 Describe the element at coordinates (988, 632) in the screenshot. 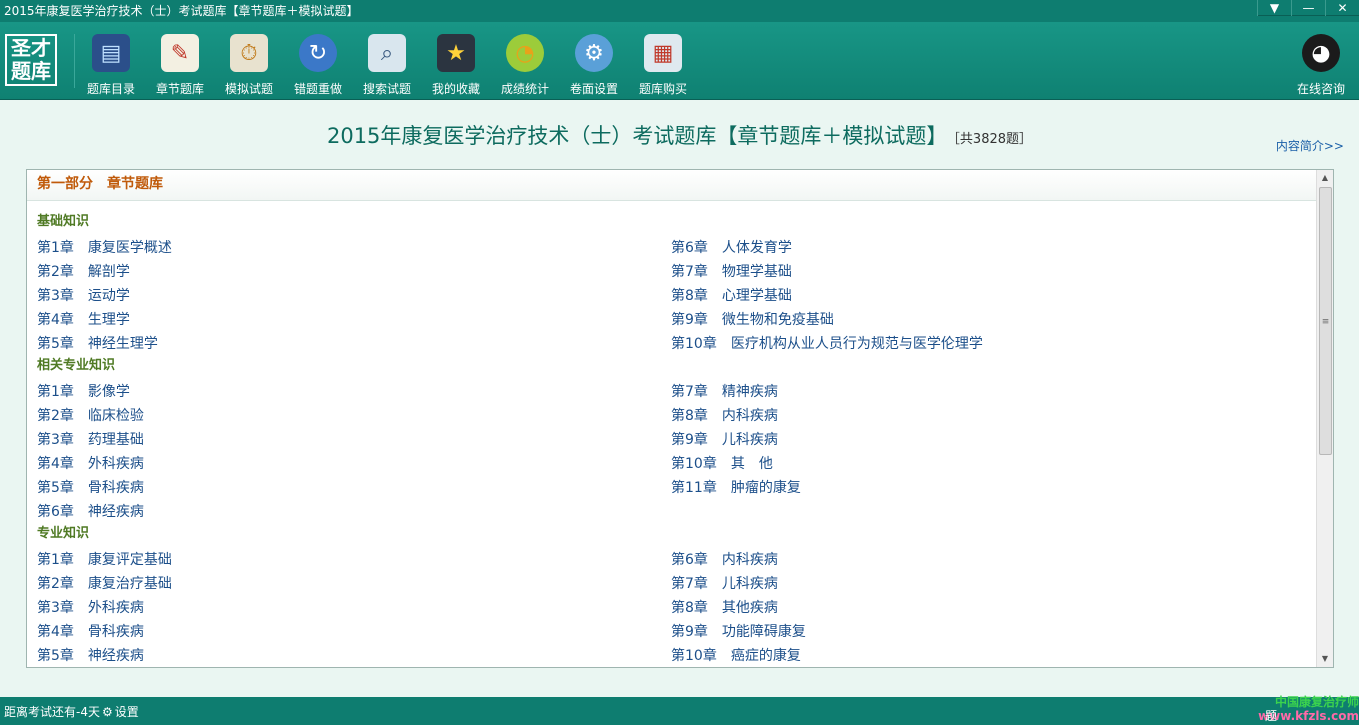

I see `chapter-link: 第9章 功能障碍康复` at that location.